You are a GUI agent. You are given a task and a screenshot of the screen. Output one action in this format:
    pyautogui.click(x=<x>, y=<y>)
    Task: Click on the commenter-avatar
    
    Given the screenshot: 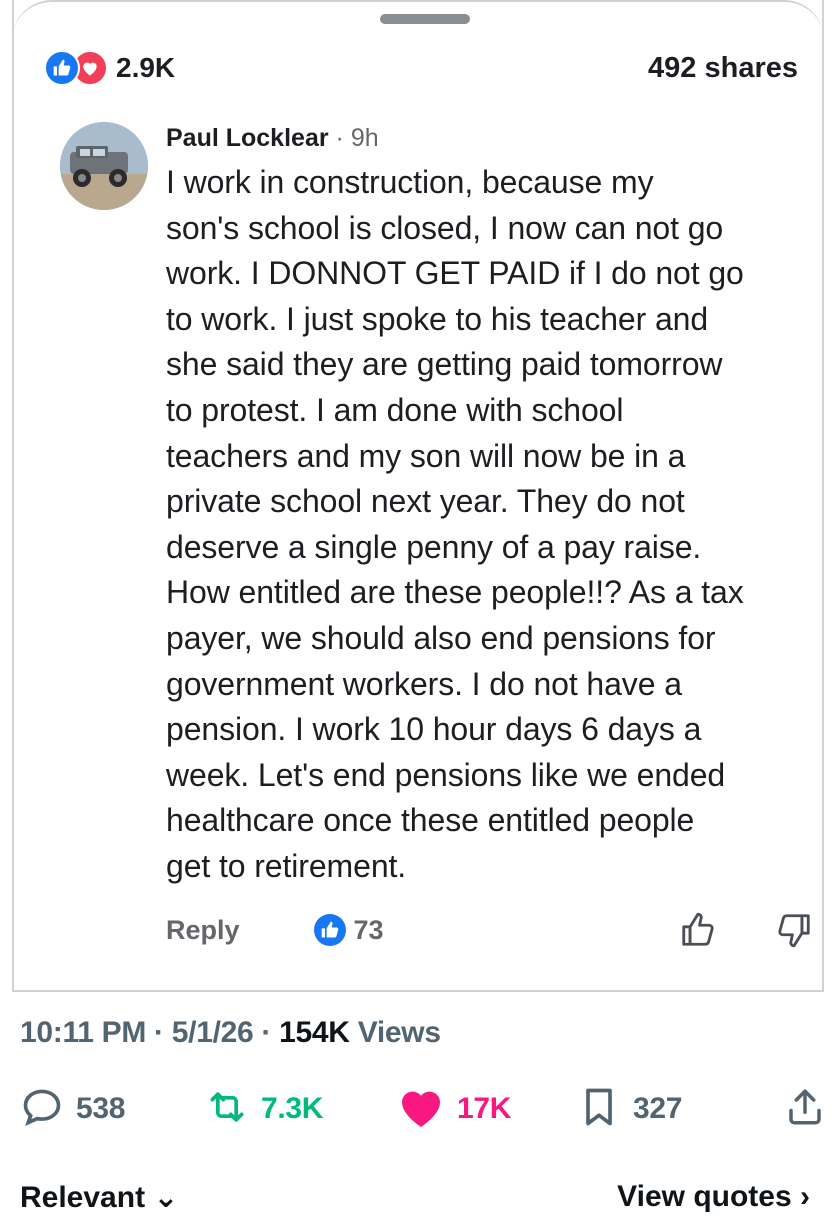 What is the action you would take?
    pyautogui.click(x=104, y=166)
    